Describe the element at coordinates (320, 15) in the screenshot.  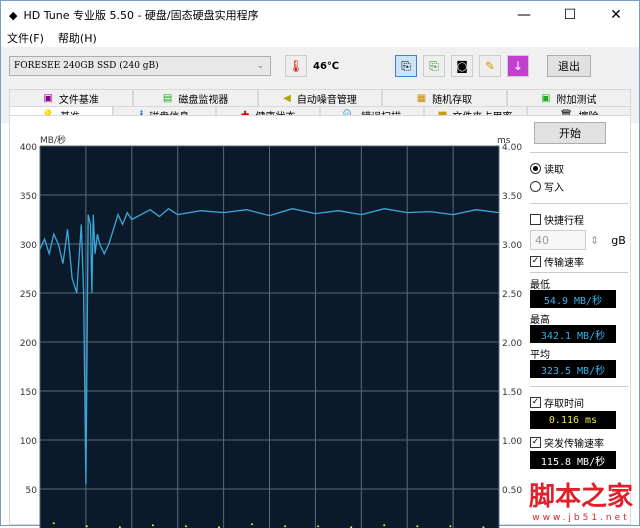
I see `title-bar: ◆ HD Tune 专业版 5.50 - 硬盘/固态硬盘实用程序 — ☐ ✕` at that location.